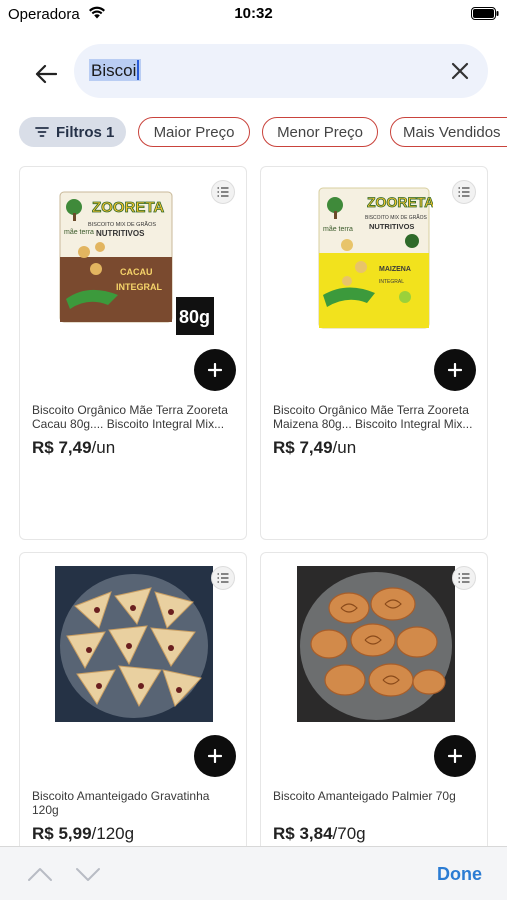 The image size is (507, 900). I want to click on chip-maior-preco: Maior Preço, so click(194, 132).